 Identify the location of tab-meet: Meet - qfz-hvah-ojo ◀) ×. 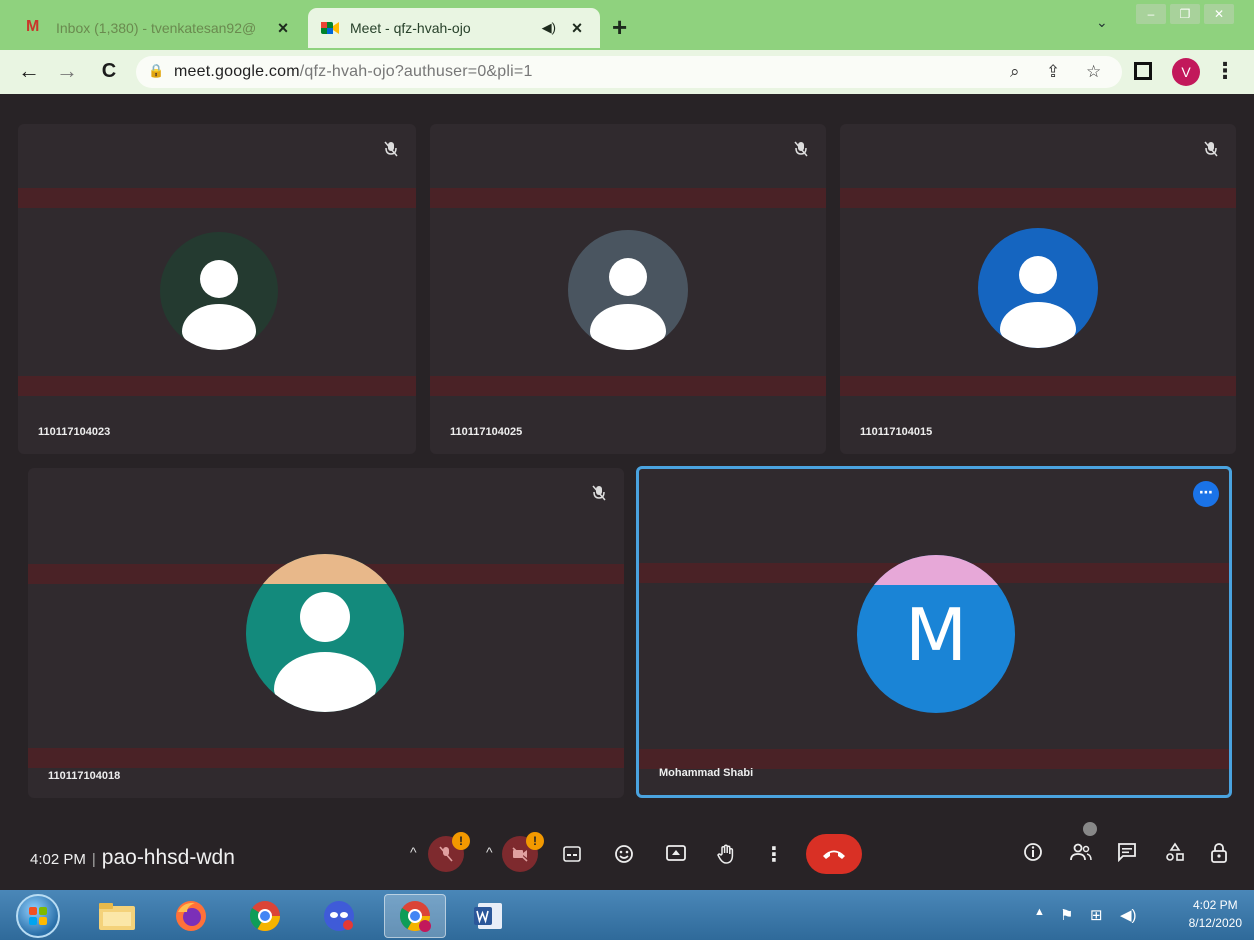
(454, 28).